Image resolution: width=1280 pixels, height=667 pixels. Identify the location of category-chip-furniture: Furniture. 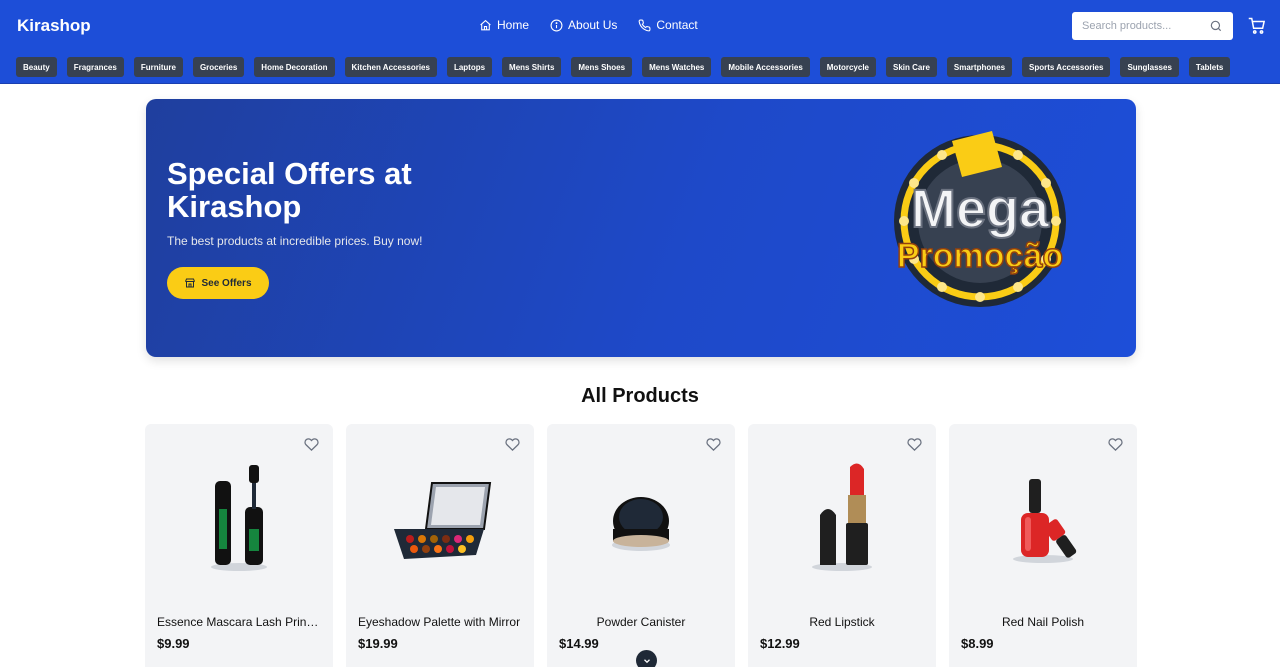
(158, 67).